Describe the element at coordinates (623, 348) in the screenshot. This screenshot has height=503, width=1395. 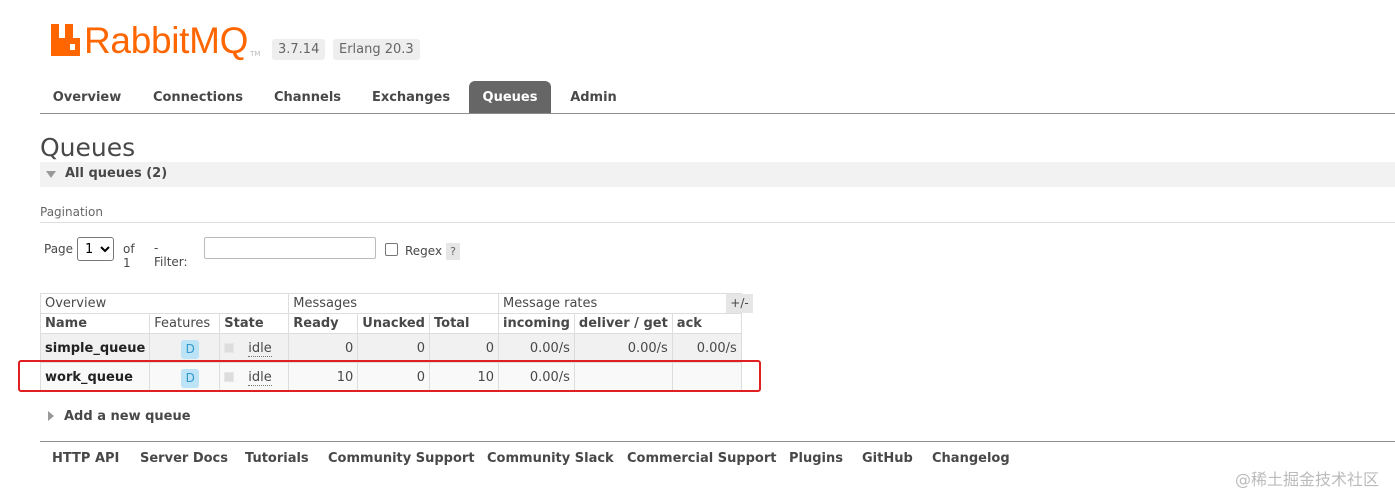
I see `deliver-get-rate: 0.00/s` at that location.